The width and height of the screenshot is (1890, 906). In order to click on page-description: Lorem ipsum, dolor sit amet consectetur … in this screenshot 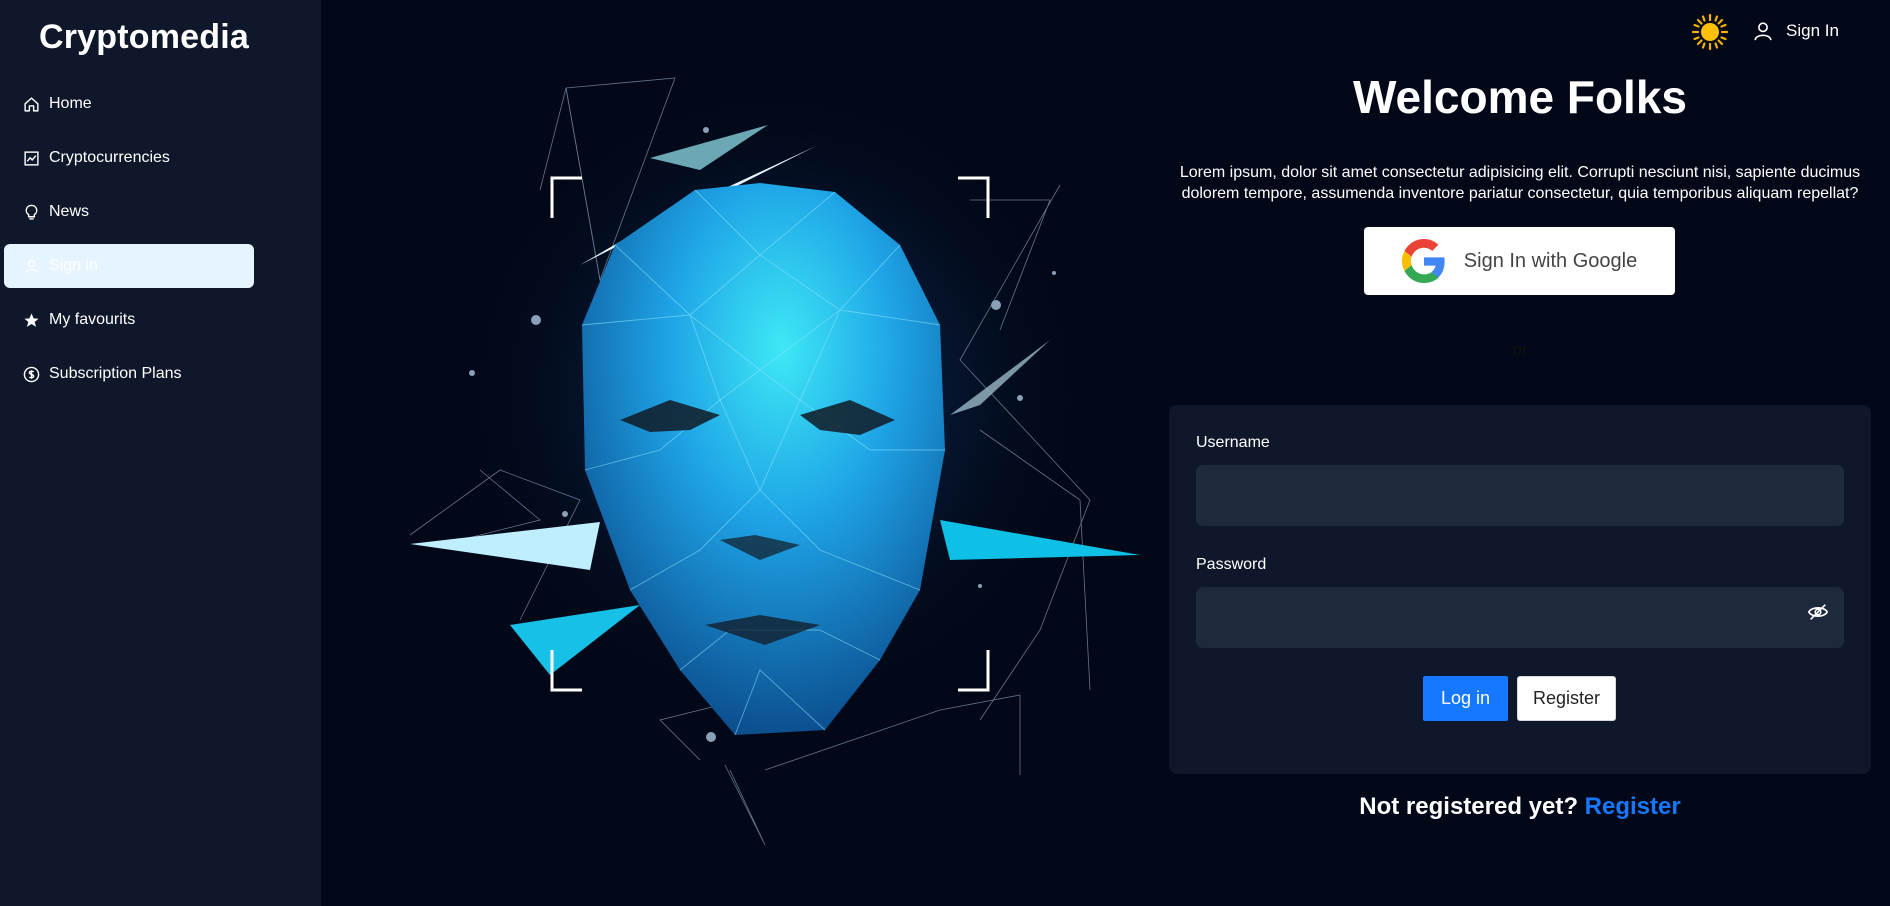, I will do `click(1520, 183)`.